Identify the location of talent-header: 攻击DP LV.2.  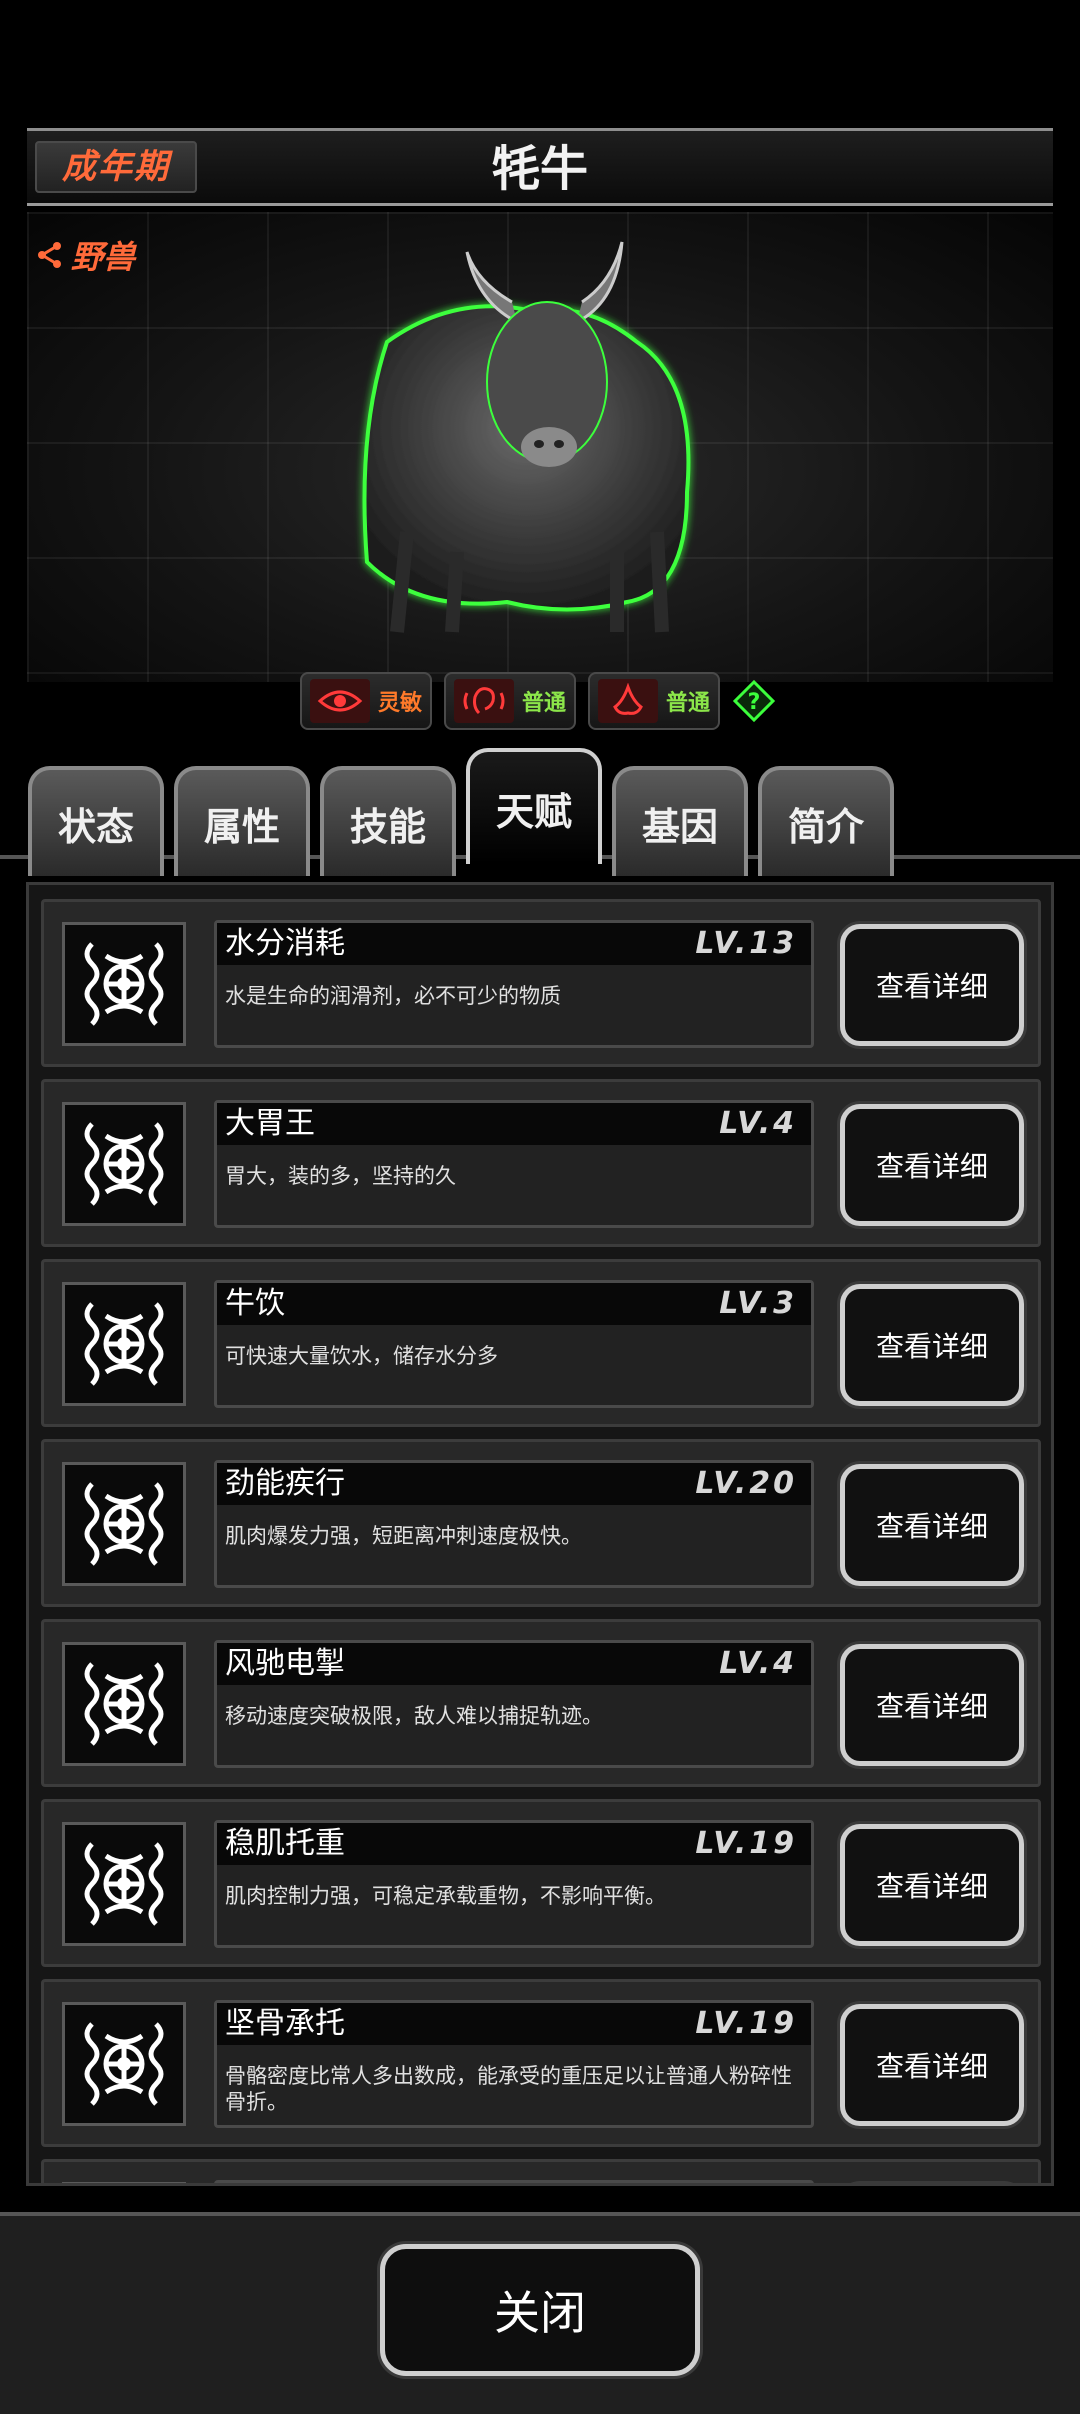
(514, 2184).